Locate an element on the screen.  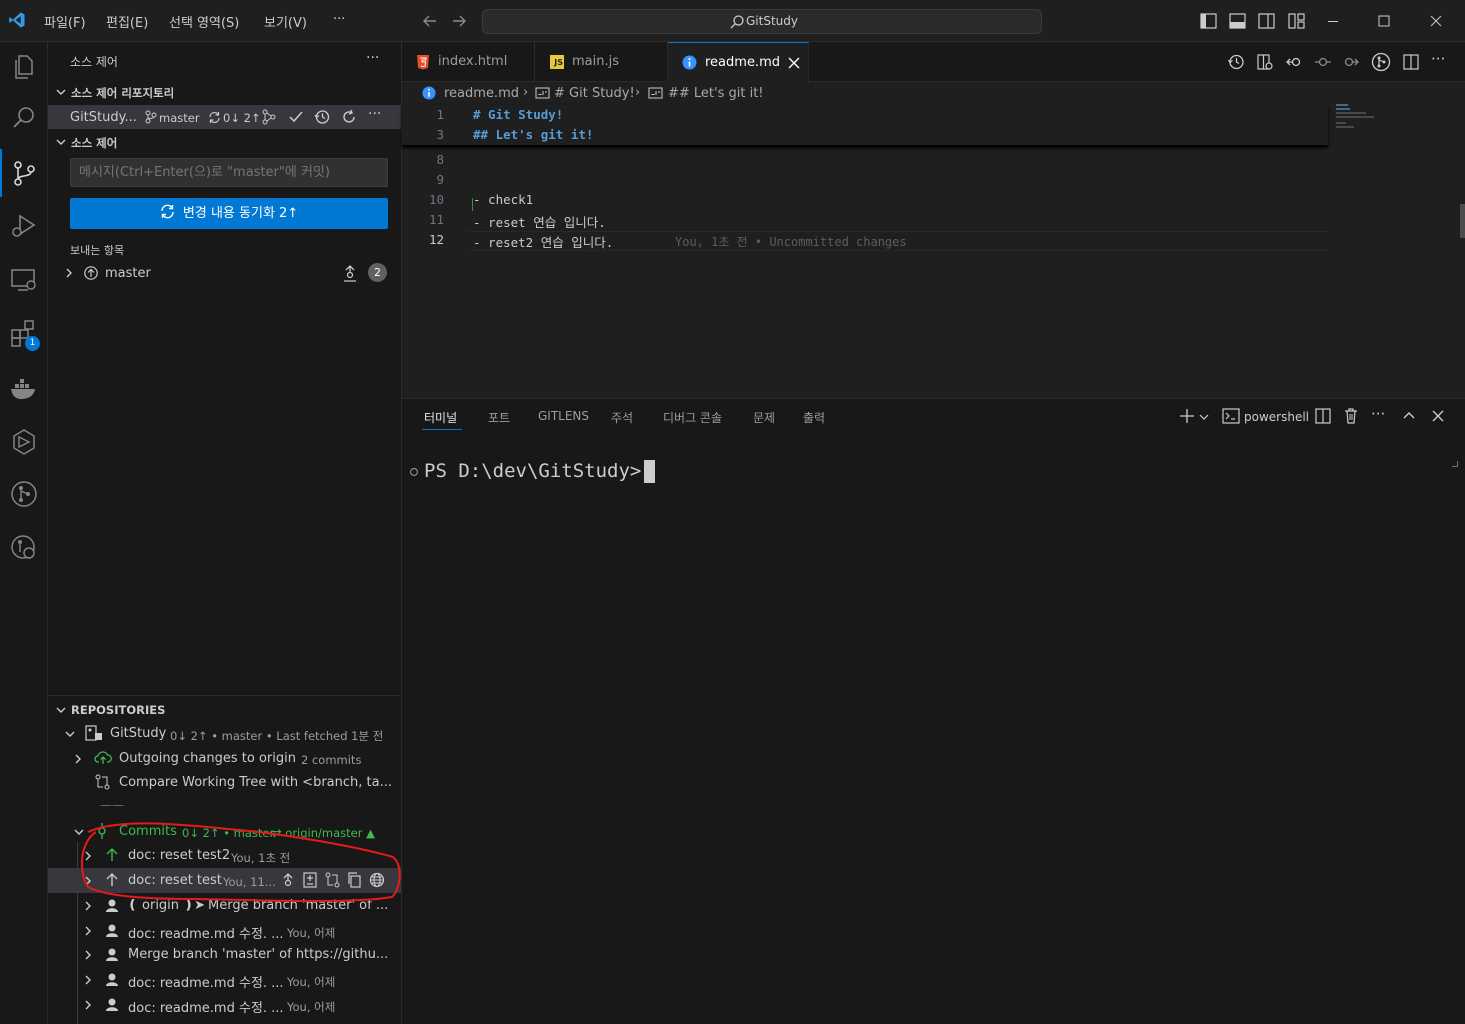
new-terminal-plus-icon is located at coordinates (1187, 416).